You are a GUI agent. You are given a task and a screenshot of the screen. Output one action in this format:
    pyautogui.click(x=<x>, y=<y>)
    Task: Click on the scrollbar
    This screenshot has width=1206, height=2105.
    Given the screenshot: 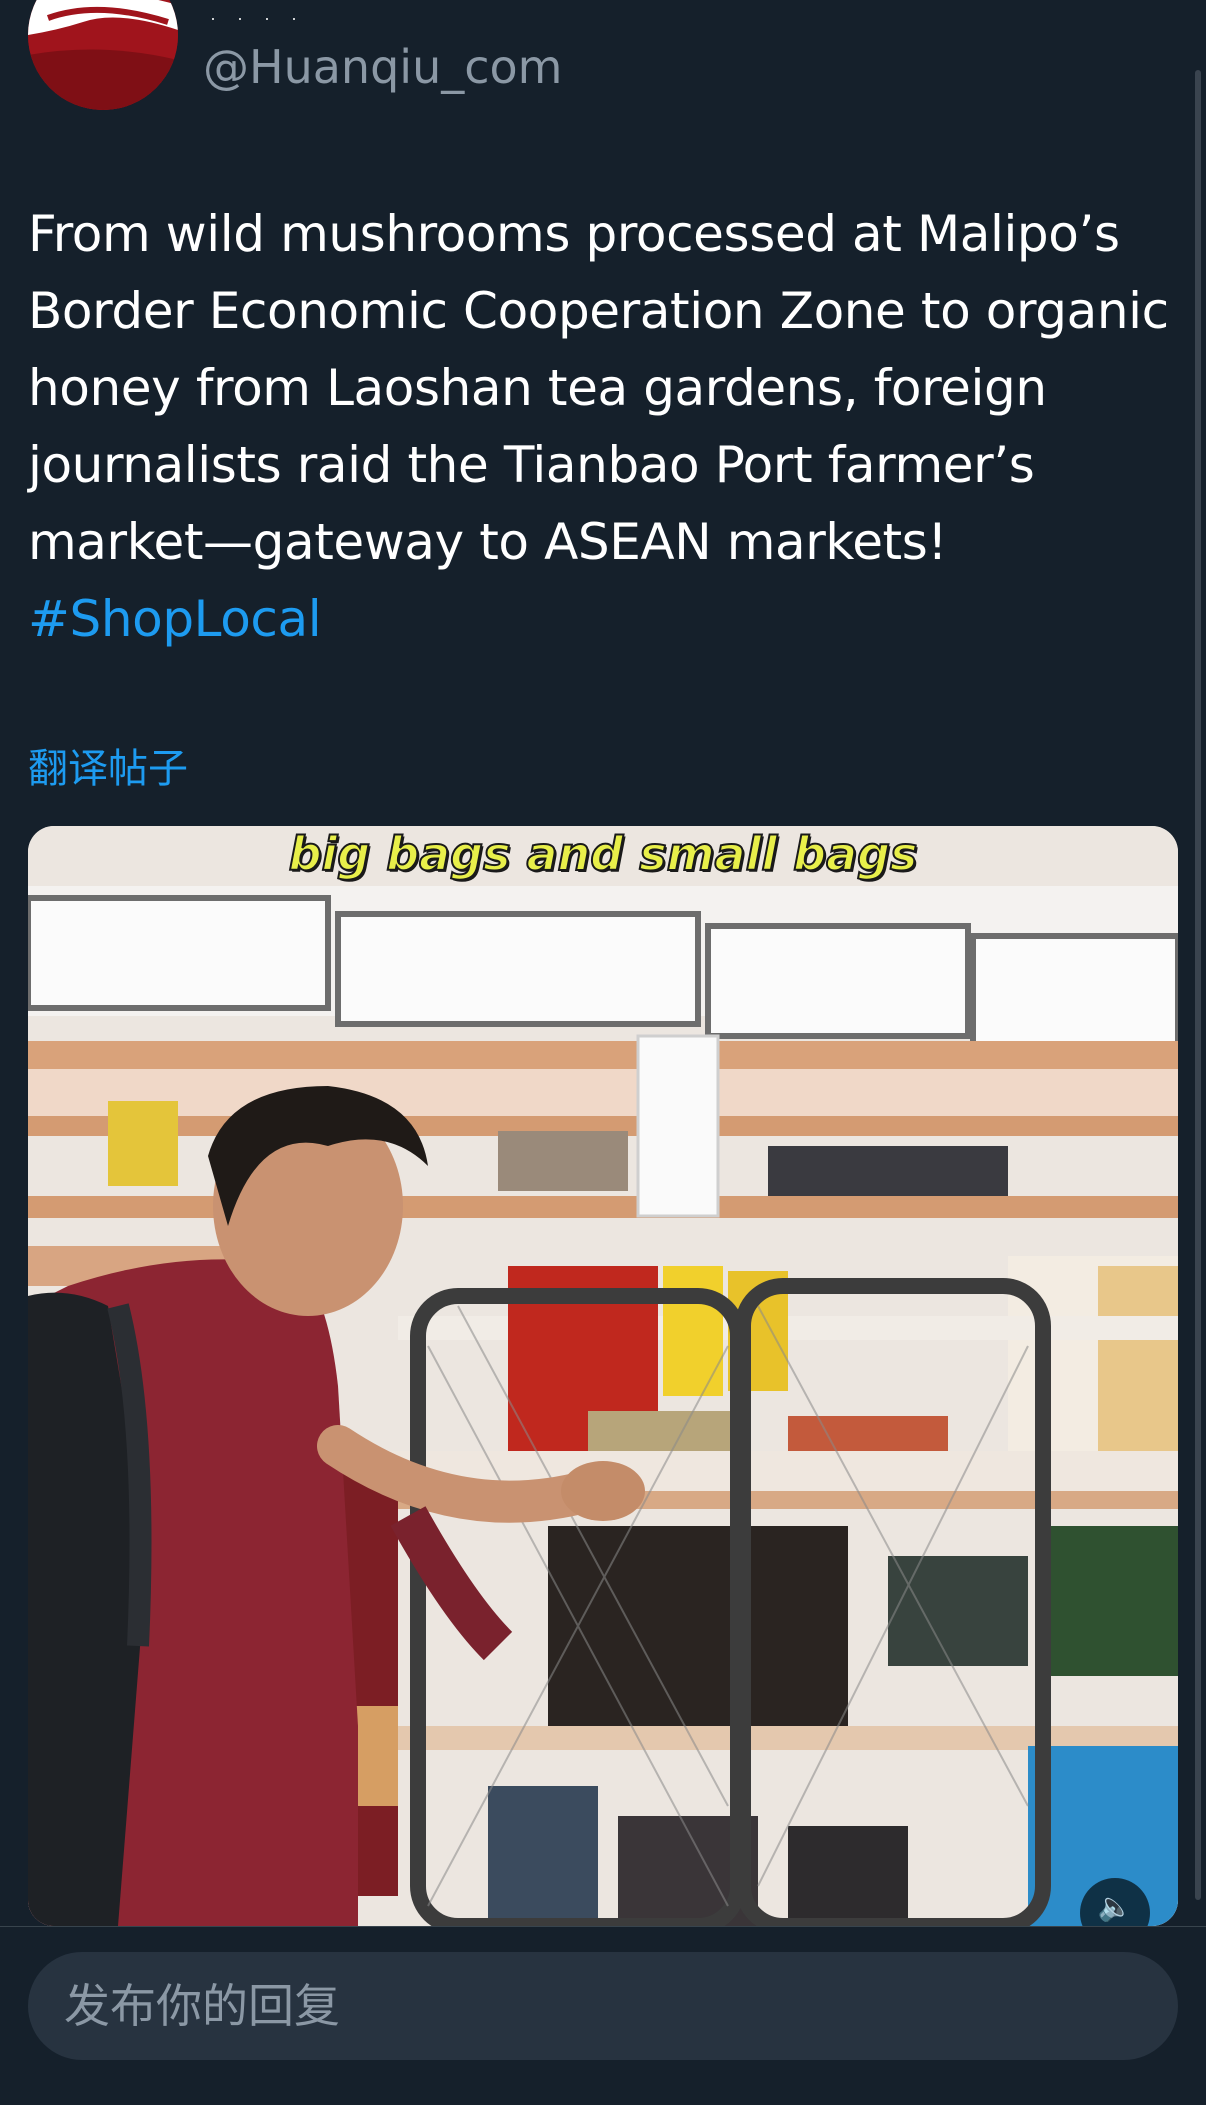 What is the action you would take?
    pyautogui.click(x=1198, y=985)
    